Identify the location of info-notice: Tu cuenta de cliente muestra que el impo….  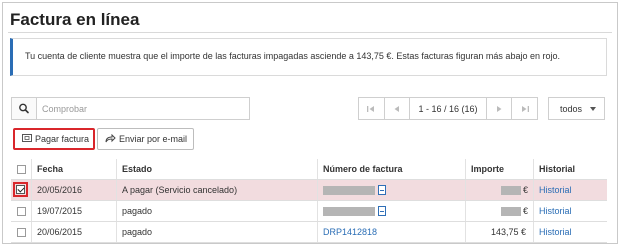
(308, 57).